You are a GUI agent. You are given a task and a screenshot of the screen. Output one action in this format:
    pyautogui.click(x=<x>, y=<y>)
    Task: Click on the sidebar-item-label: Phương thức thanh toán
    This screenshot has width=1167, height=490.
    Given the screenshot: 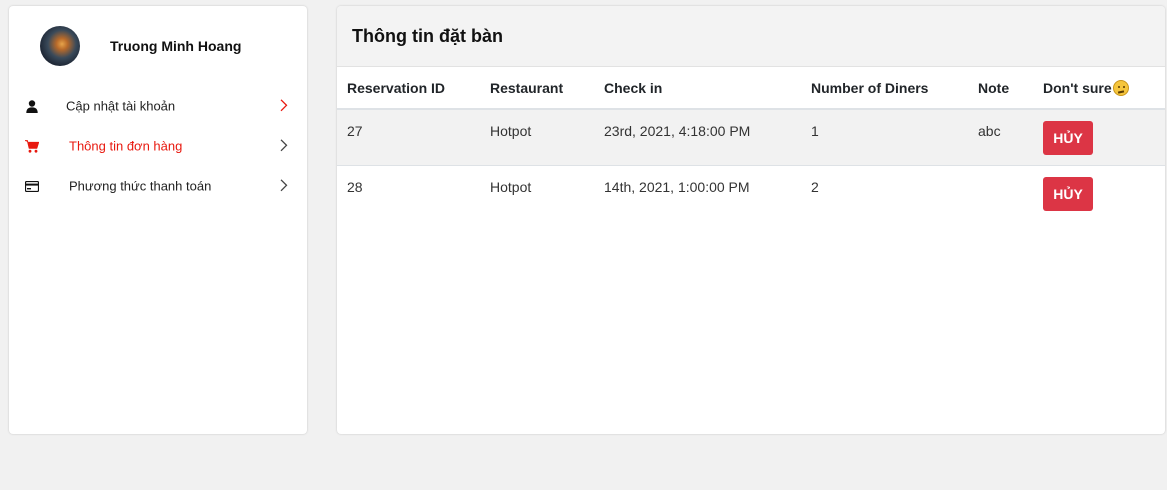 What is the action you would take?
    pyautogui.click(x=140, y=186)
    